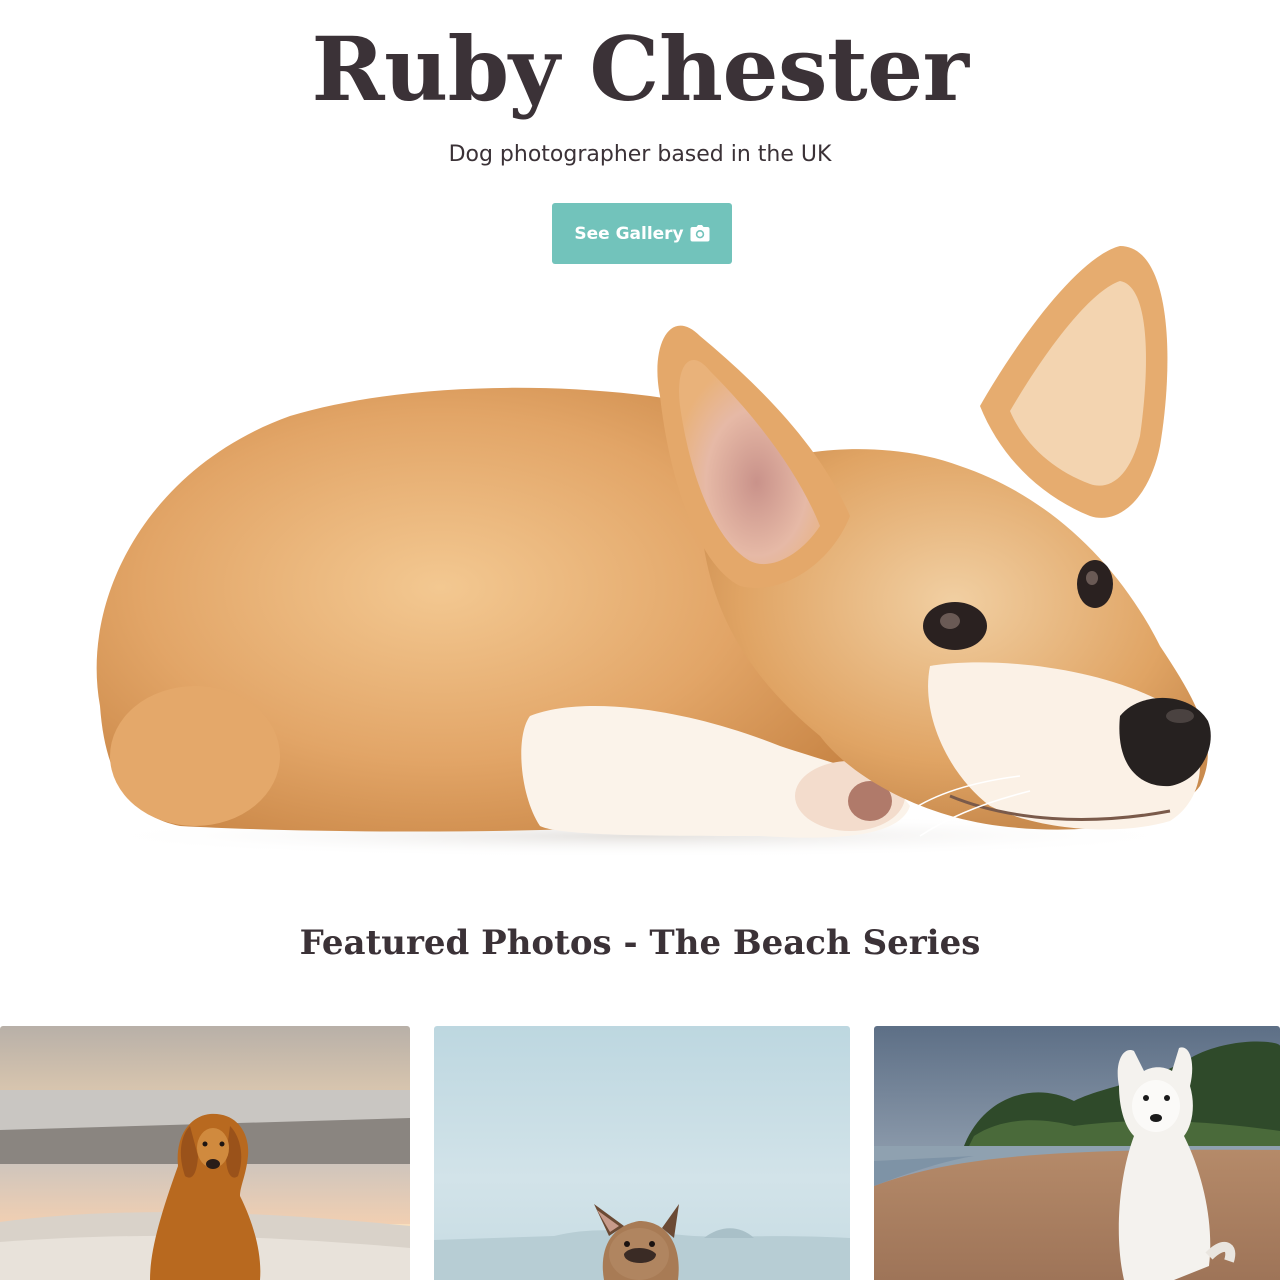 The image size is (1280, 1280). I want to click on site-title: Ruby Chester, so click(640, 69).